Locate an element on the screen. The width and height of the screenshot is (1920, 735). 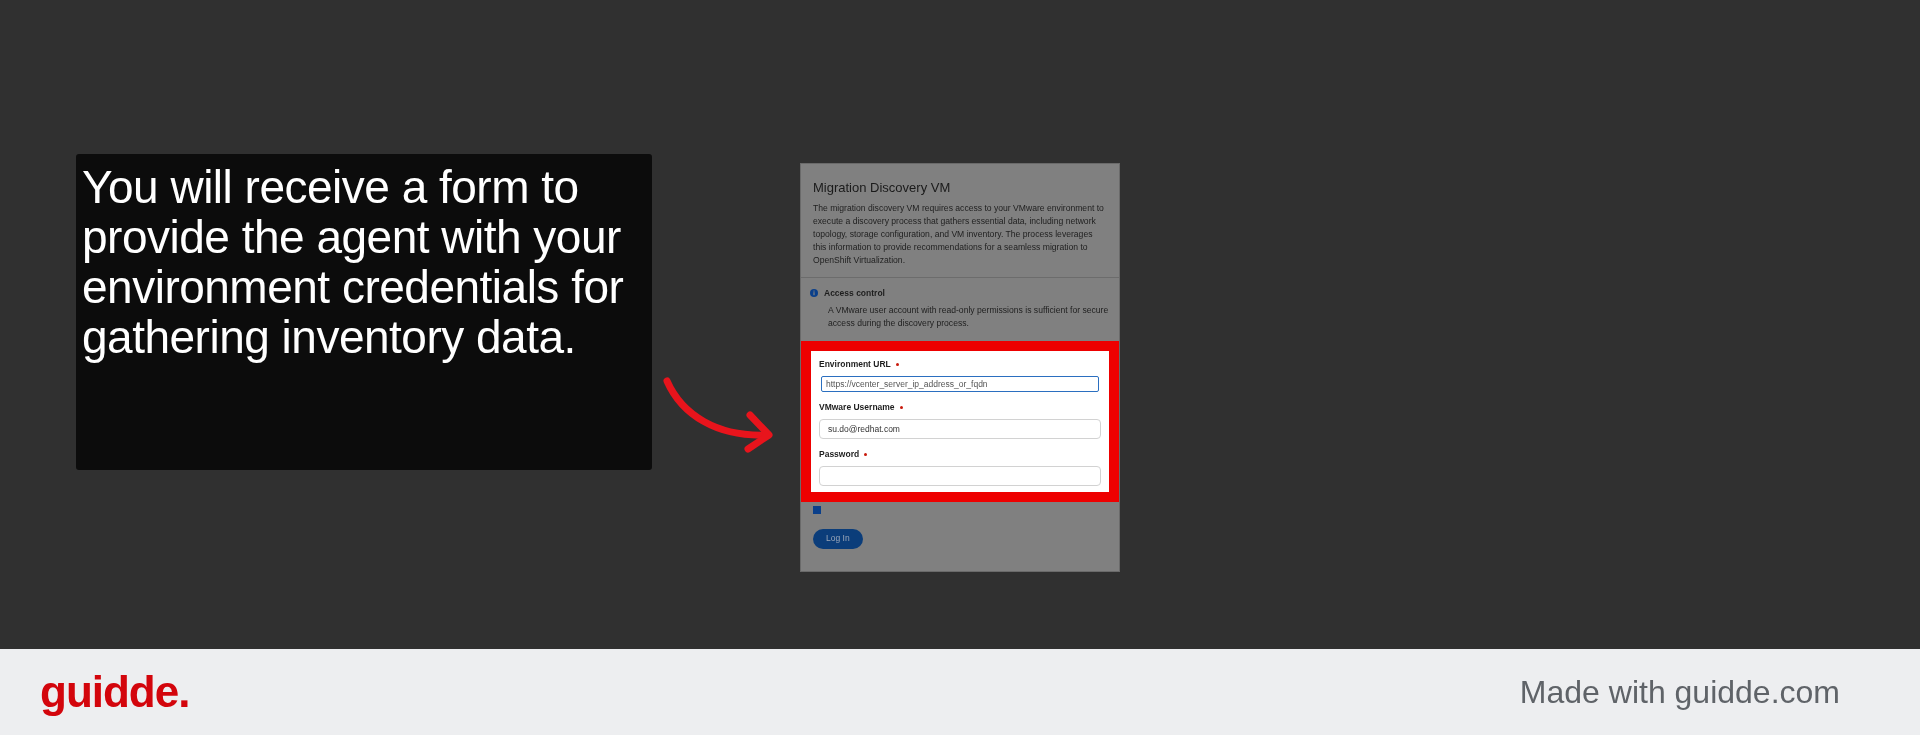
dialog-description: The migration discovery VM requires access to your VMware environment to execute a discovery process that gathers essential data, including network topology, storage configuration, and VM inventory. The process leverages this information to provide recommendations for a seamless migration to OpenShift Virtualization. is located at coordinates (959, 234).